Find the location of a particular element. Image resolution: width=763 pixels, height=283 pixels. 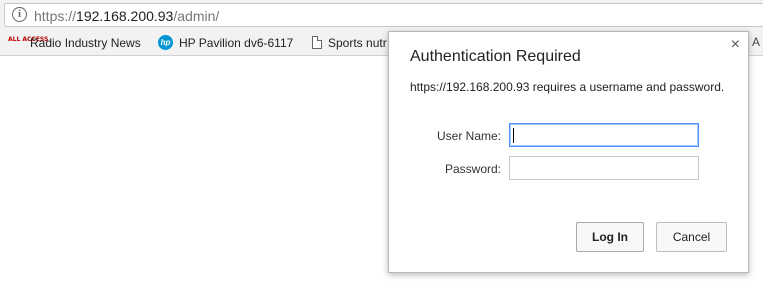

url-text: https://192.168.200.93/admin/ is located at coordinates (126, 16).